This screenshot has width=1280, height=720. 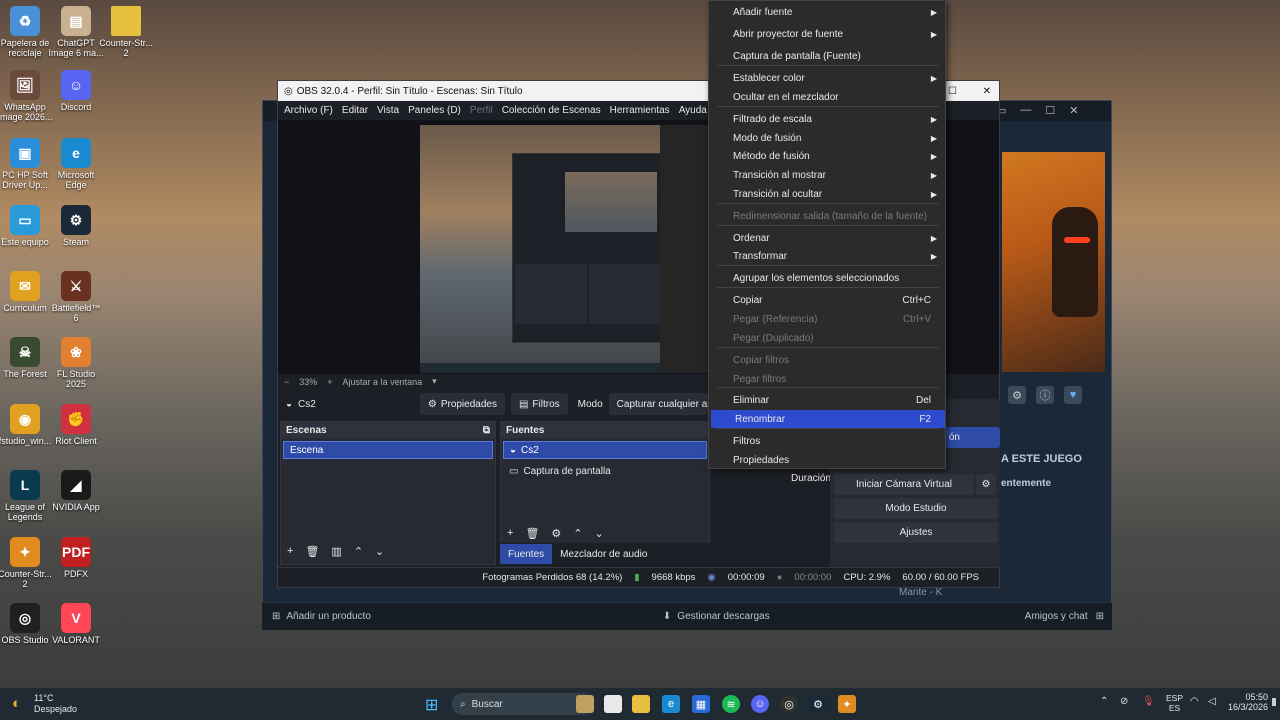 I want to click on steam-window-controls: ▭ — ☐ ✕, so click(x=1037, y=110).